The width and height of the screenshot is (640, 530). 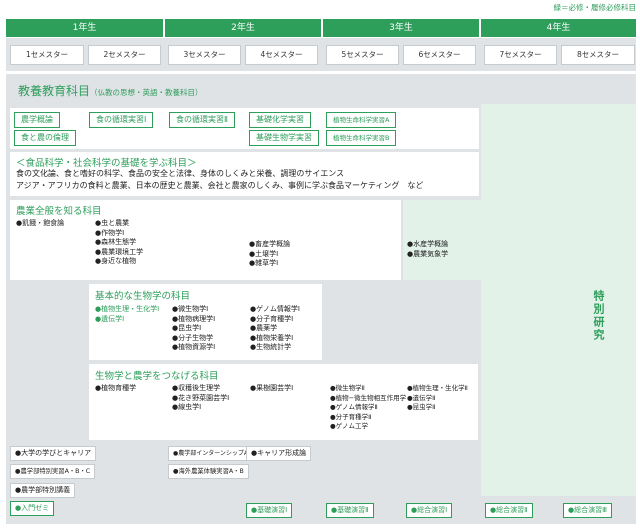 What do you see at coordinates (354, 407) in the screenshot?
I see `course-item: ●ゲノム情報学Ⅱ` at bounding box center [354, 407].